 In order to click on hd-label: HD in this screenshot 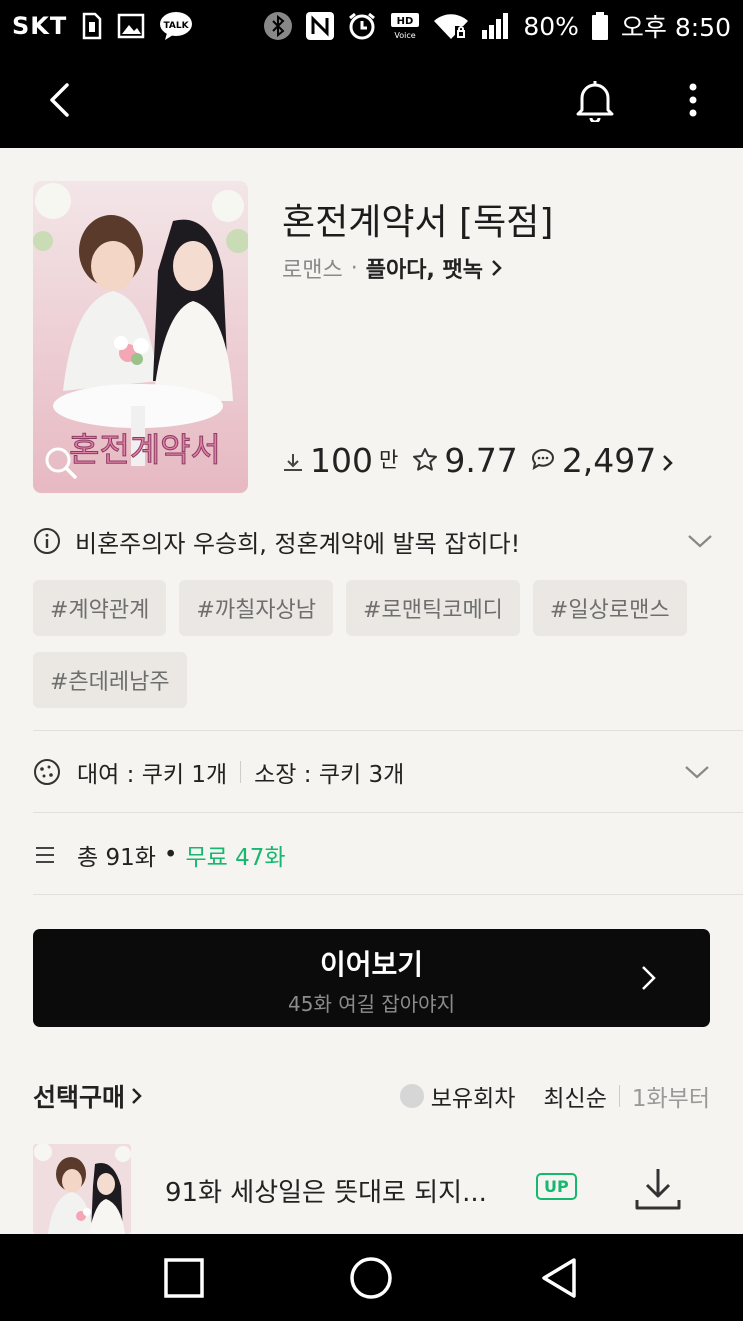, I will do `click(405, 21)`.